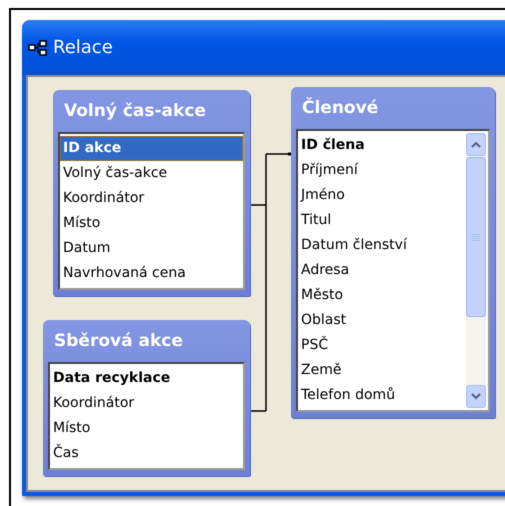 The width and height of the screenshot is (505, 506). I want to click on chevron-down-icon, so click(476, 396).